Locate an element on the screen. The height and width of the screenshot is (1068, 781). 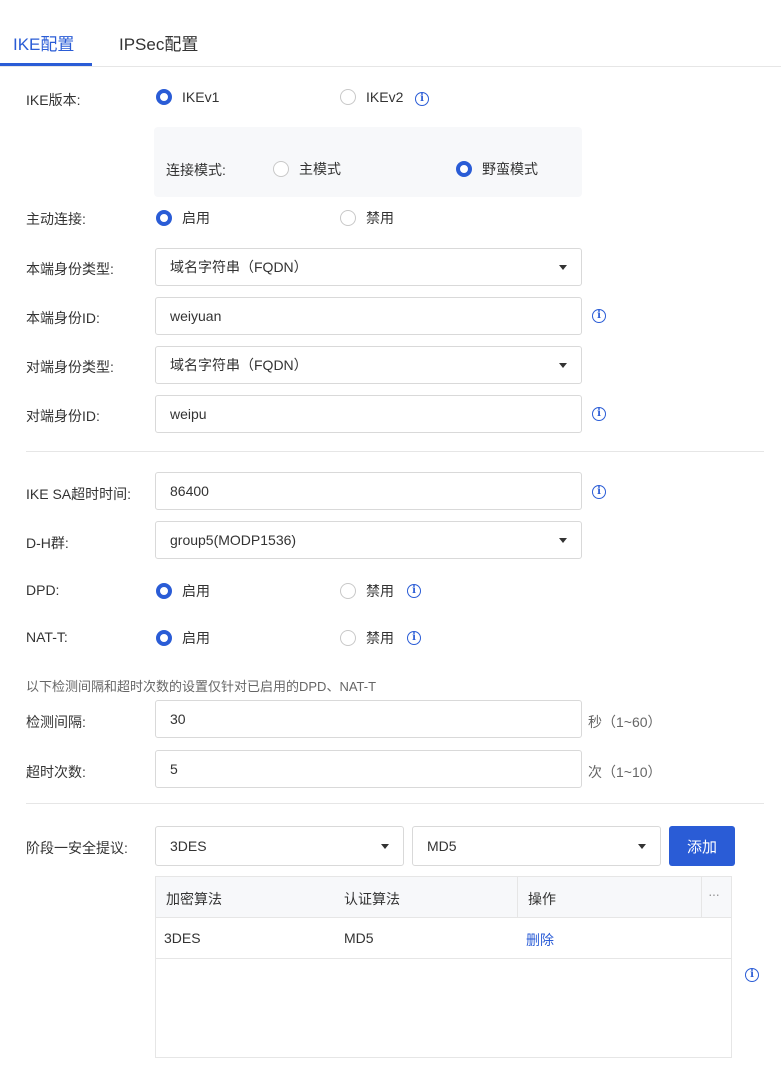
radio-dpd-enable: 启用 is located at coordinates (183, 591).